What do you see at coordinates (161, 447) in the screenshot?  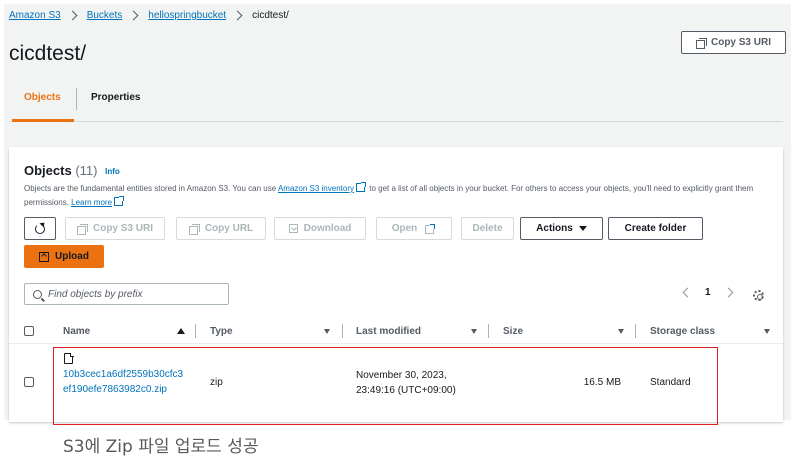 I see `caption: S3에 Zip 파일 업로드 성공` at bounding box center [161, 447].